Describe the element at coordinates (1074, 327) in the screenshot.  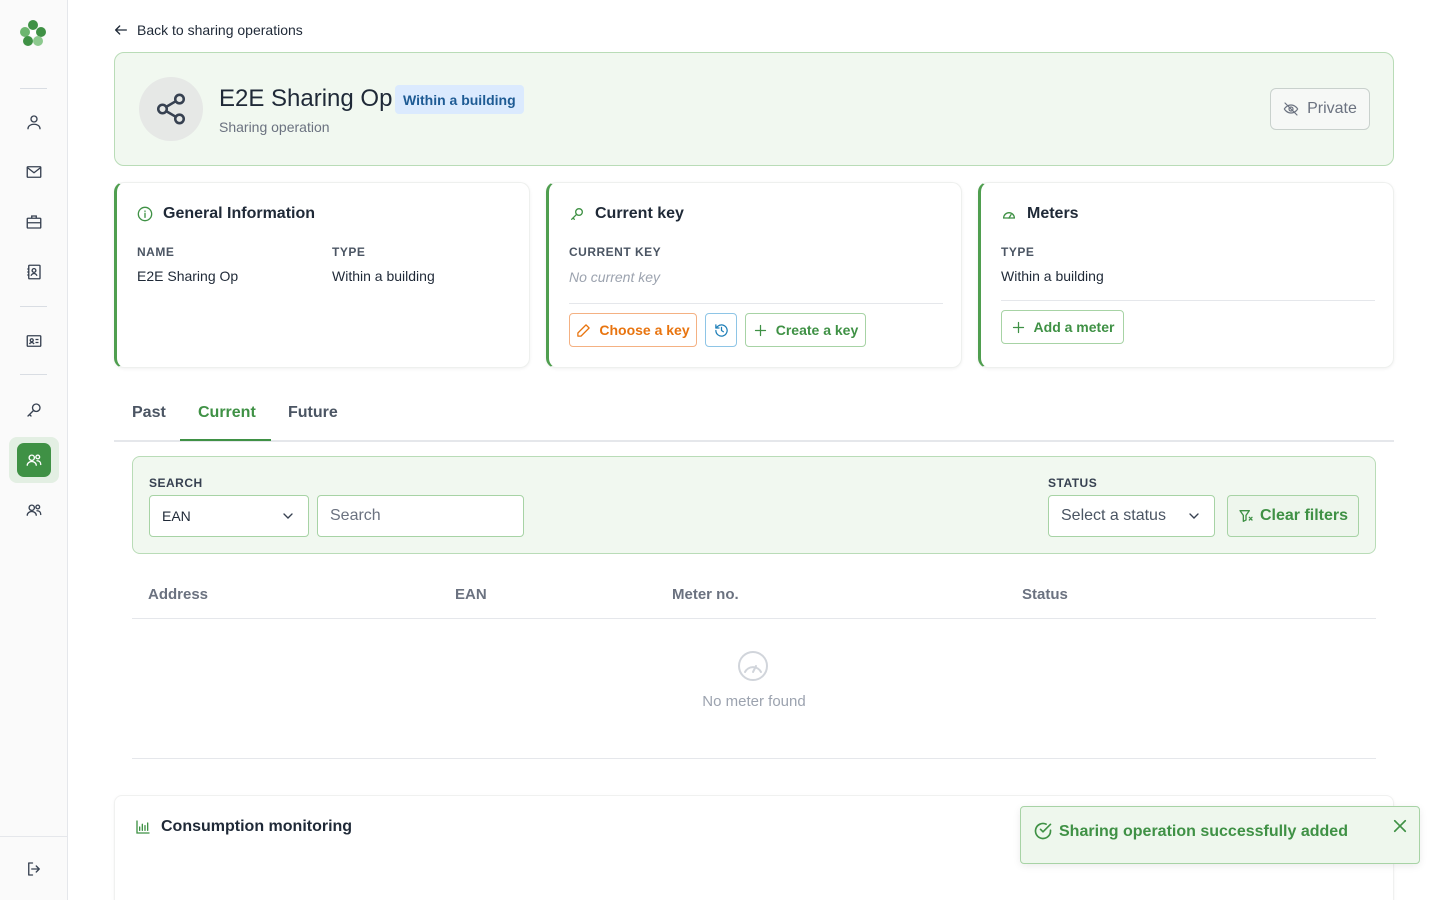
I see `add-meter-label: Add a meter` at that location.